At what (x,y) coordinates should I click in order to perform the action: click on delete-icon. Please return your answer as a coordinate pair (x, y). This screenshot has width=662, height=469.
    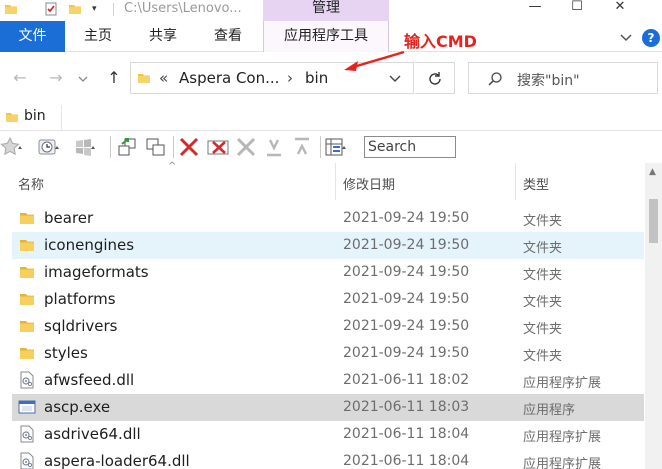
    Looking at the image, I should click on (189, 147).